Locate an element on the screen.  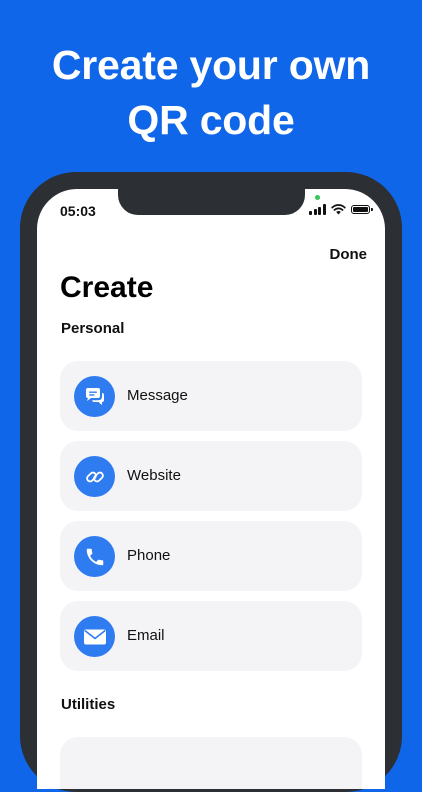
page-title: Create is located at coordinates (107, 287).